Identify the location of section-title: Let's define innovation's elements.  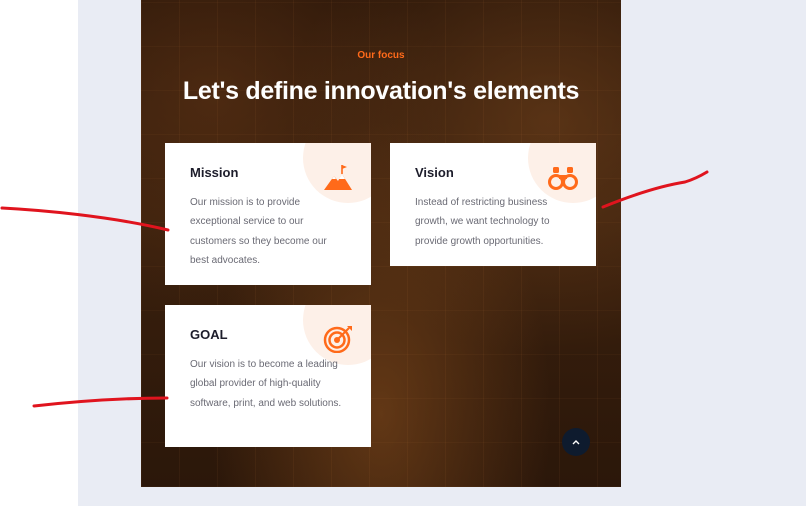
(381, 91).